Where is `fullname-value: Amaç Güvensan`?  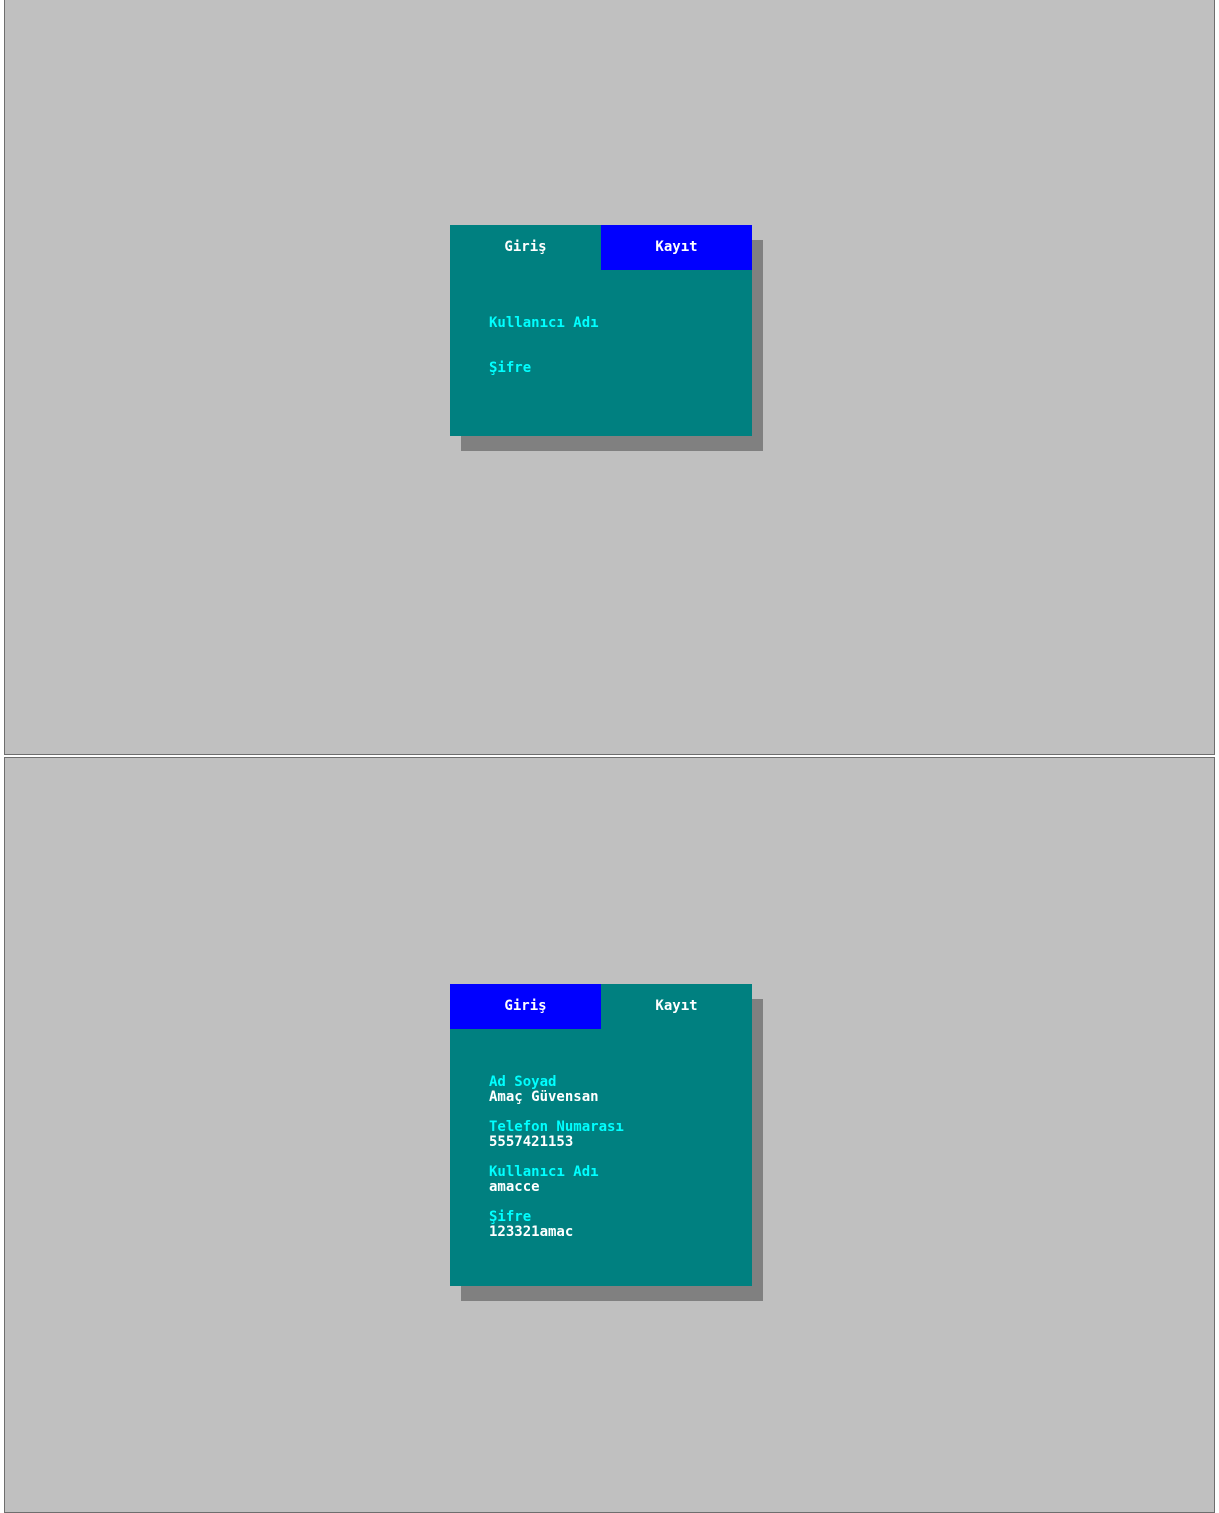 fullname-value: Amaç Güvensan is located at coordinates (609, 1097).